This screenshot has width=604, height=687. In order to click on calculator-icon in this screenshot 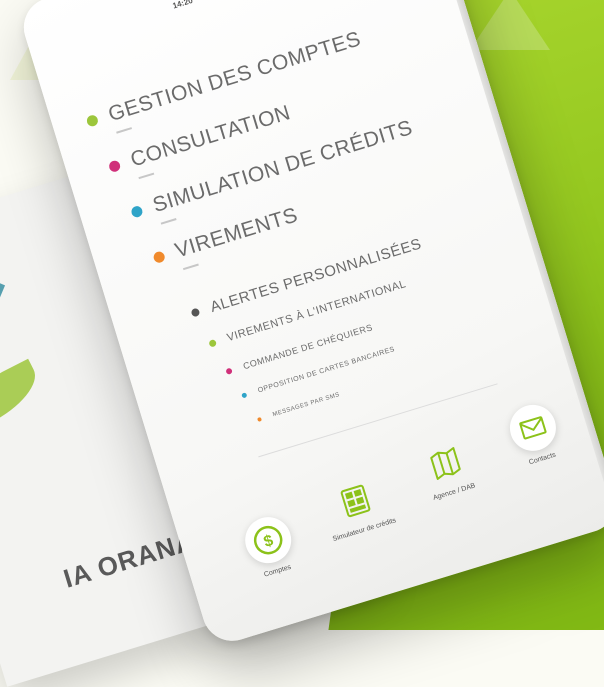, I will do `click(355, 501)`.